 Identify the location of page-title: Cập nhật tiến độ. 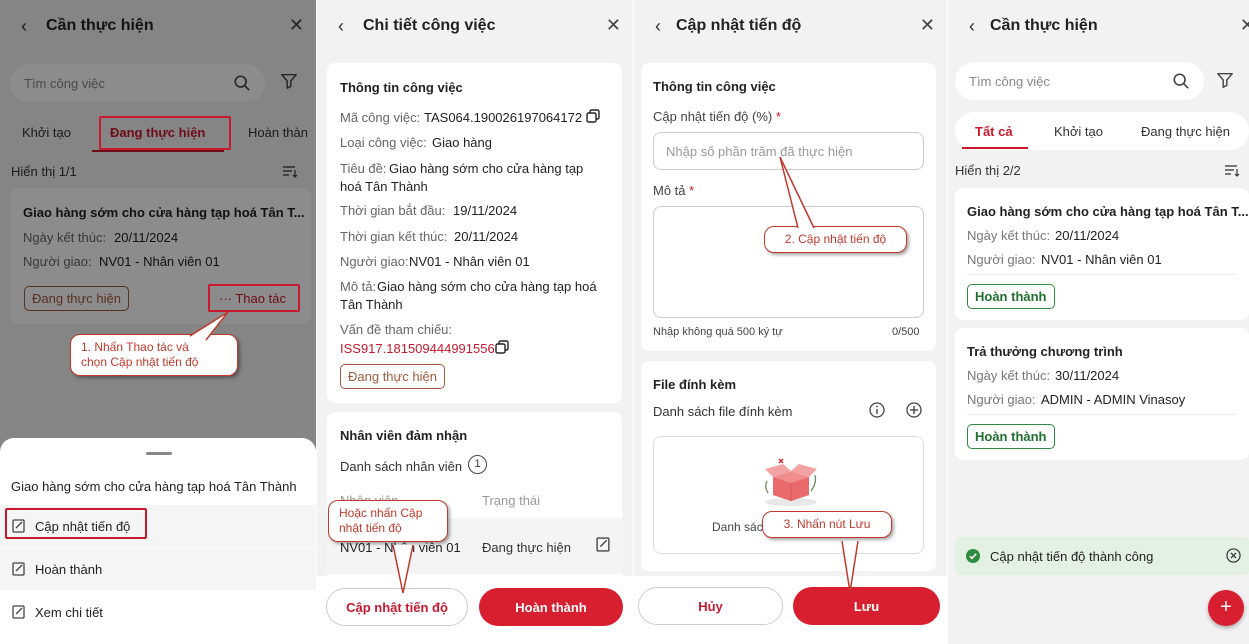
(739, 25).